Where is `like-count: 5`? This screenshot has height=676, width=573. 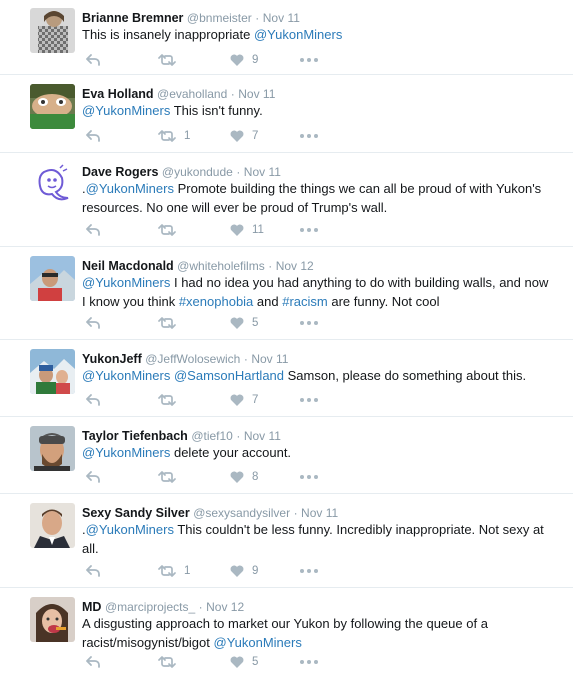
like-count: 5 is located at coordinates (255, 662).